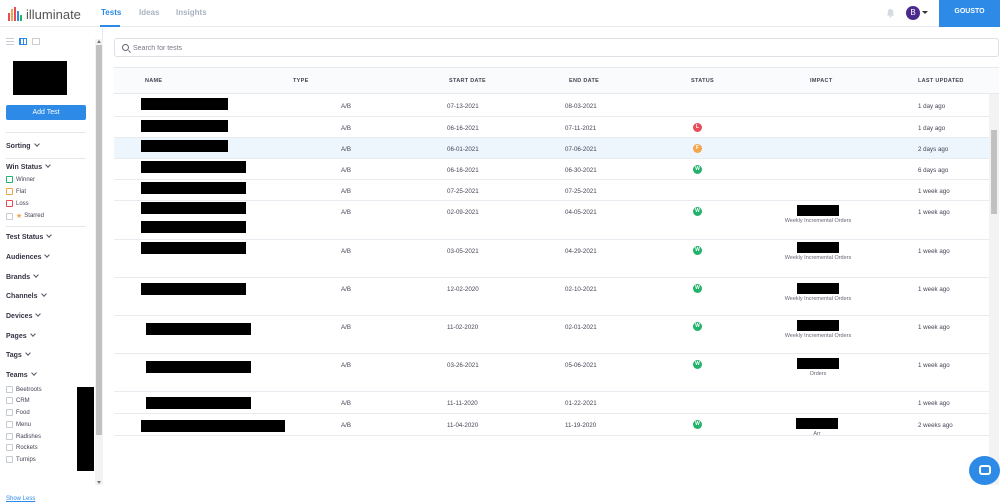 Image resolution: width=1000 pixels, height=502 pixels. What do you see at coordinates (23, 412) in the screenshot?
I see `option-label: Food` at bounding box center [23, 412].